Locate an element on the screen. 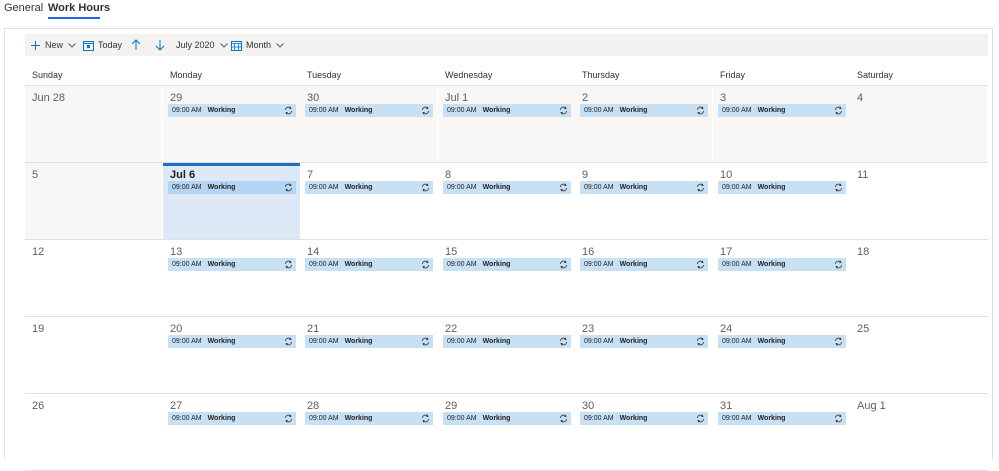 The image size is (999, 471). today-button: Today is located at coordinates (102, 45).